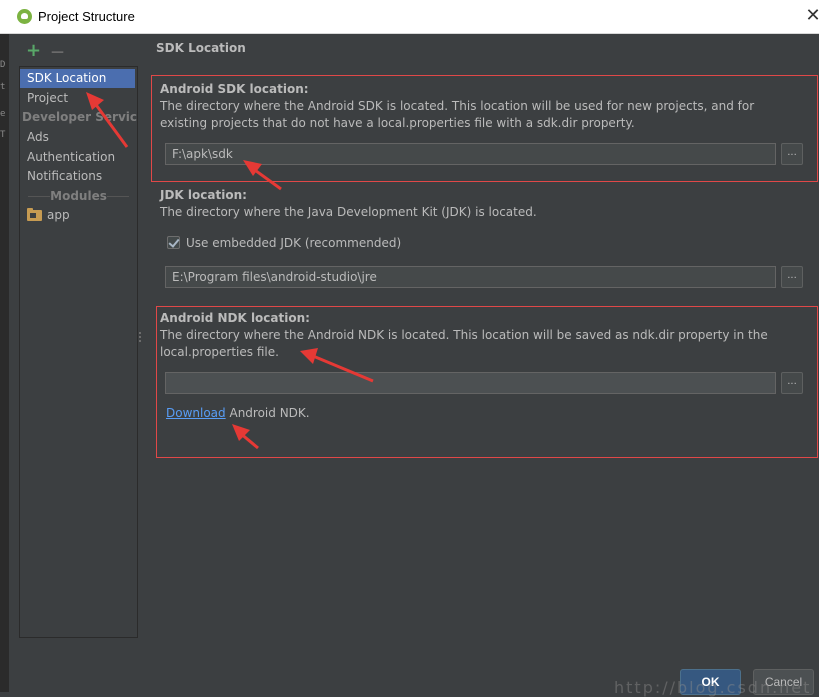 The width and height of the screenshot is (819, 697). I want to click on android-ndk-heading: Android NDK location:, so click(235, 318).